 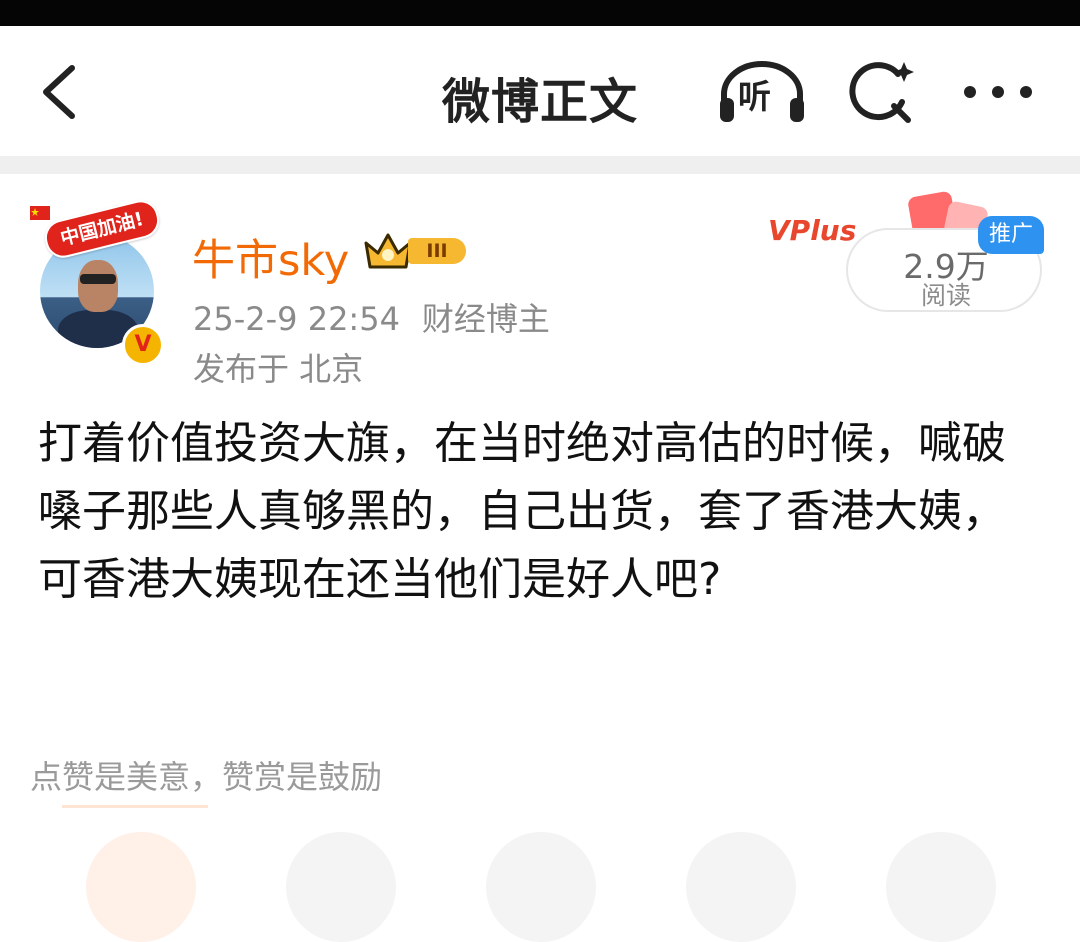 What do you see at coordinates (206, 777) in the screenshot?
I see `reward-prompt: 点赞是美意，赞赏是鼓励` at bounding box center [206, 777].